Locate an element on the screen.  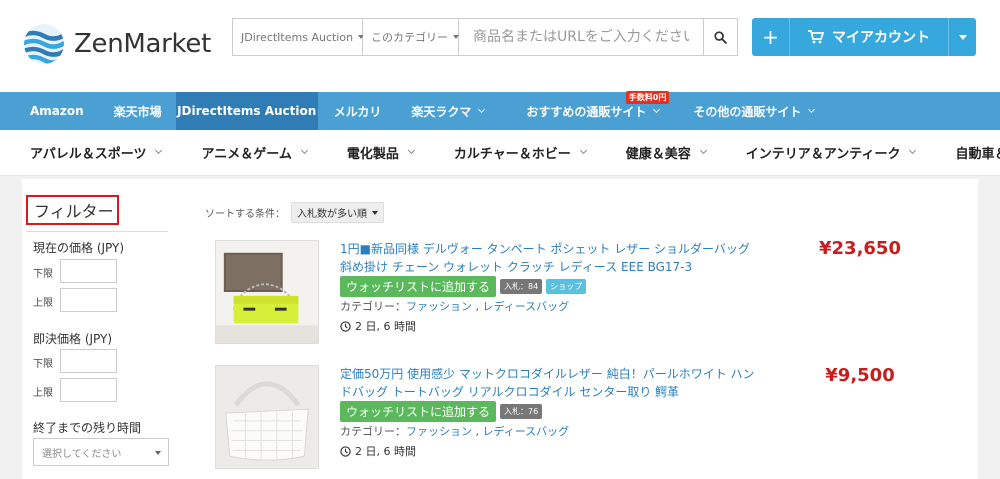
bid-count-badge: 入札：84 is located at coordinates (521, 286).